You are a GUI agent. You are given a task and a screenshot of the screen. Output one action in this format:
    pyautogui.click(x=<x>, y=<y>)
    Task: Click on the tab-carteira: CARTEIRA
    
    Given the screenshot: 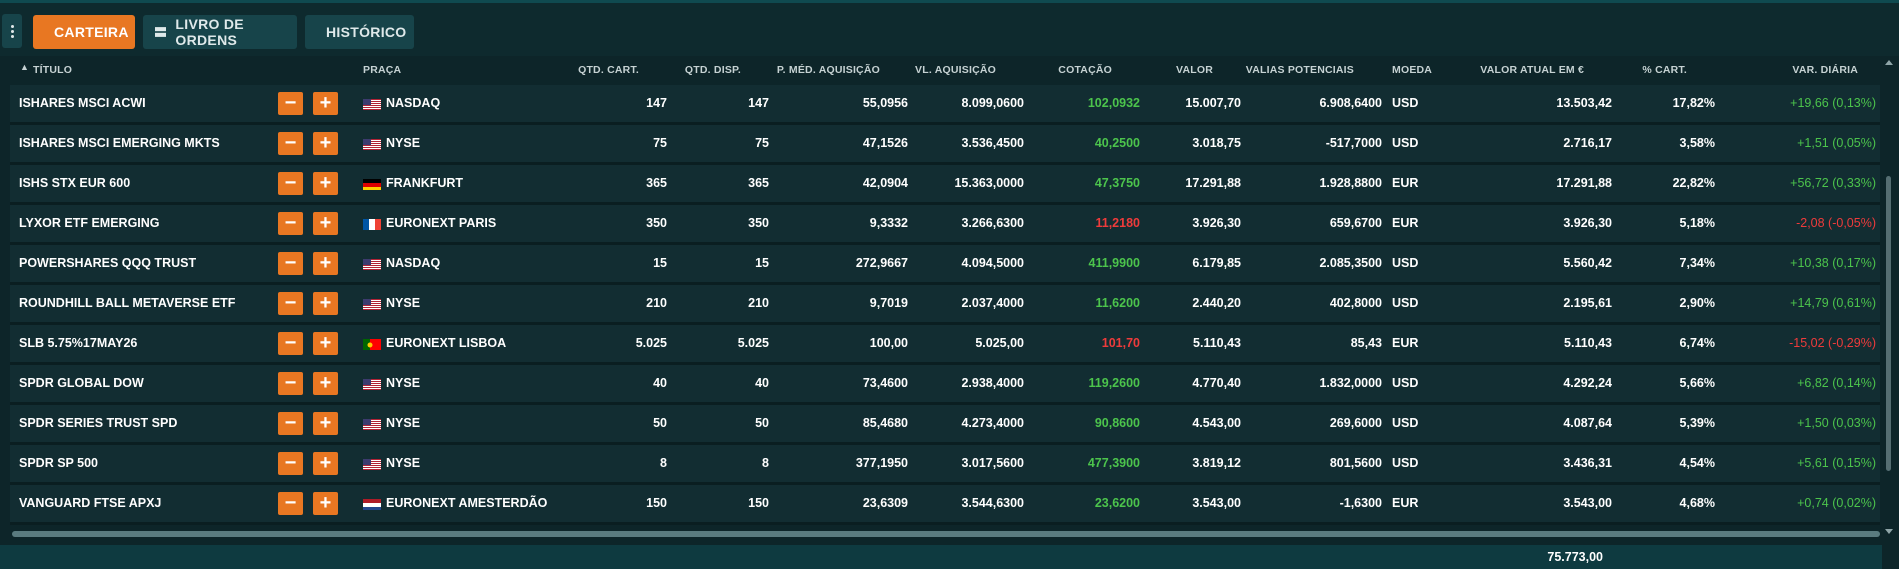 What is the action you would take?
    pyautogui.click(x=84, y=32)
    